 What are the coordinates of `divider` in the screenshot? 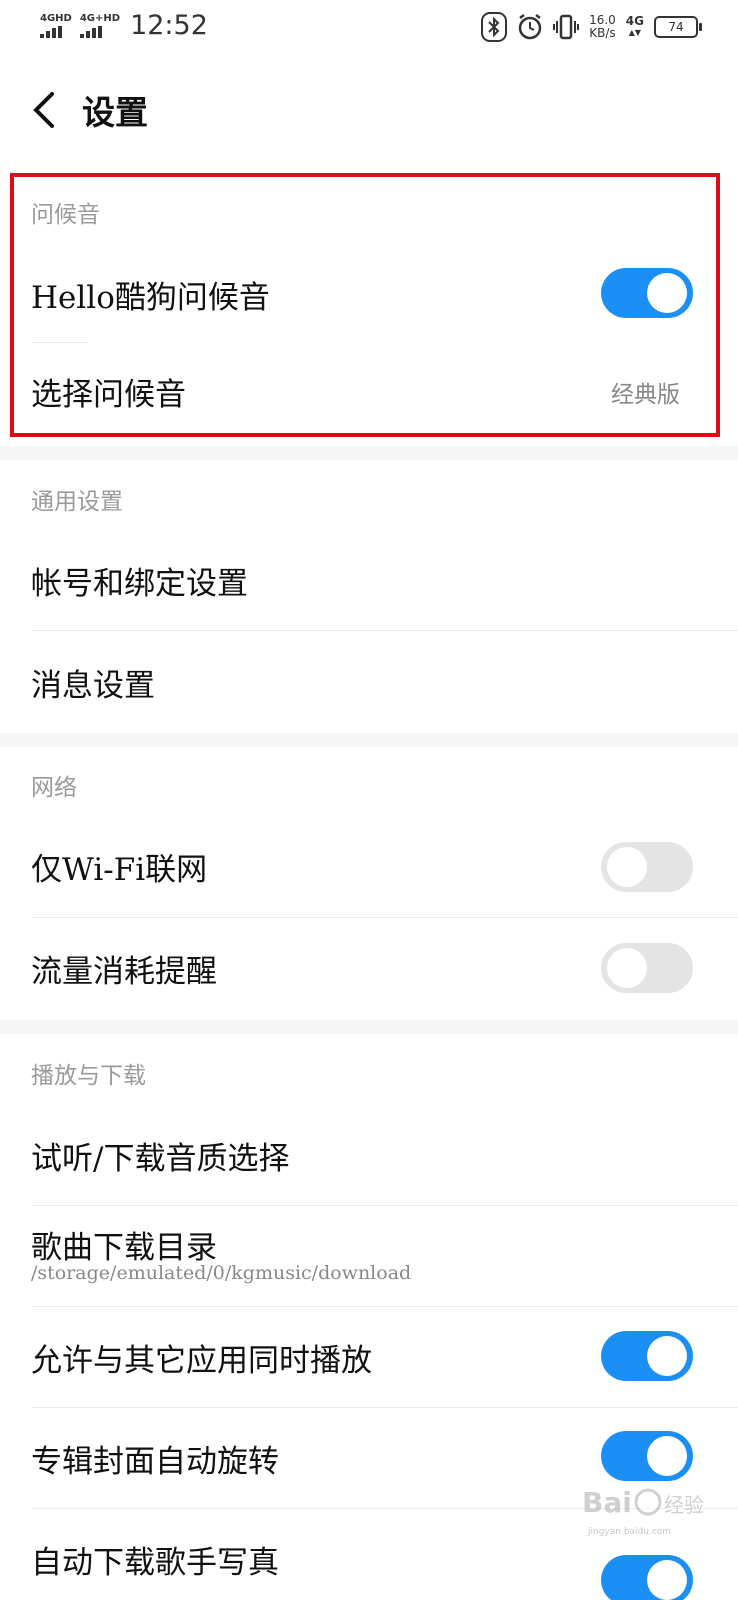 It's located at (384, 630).